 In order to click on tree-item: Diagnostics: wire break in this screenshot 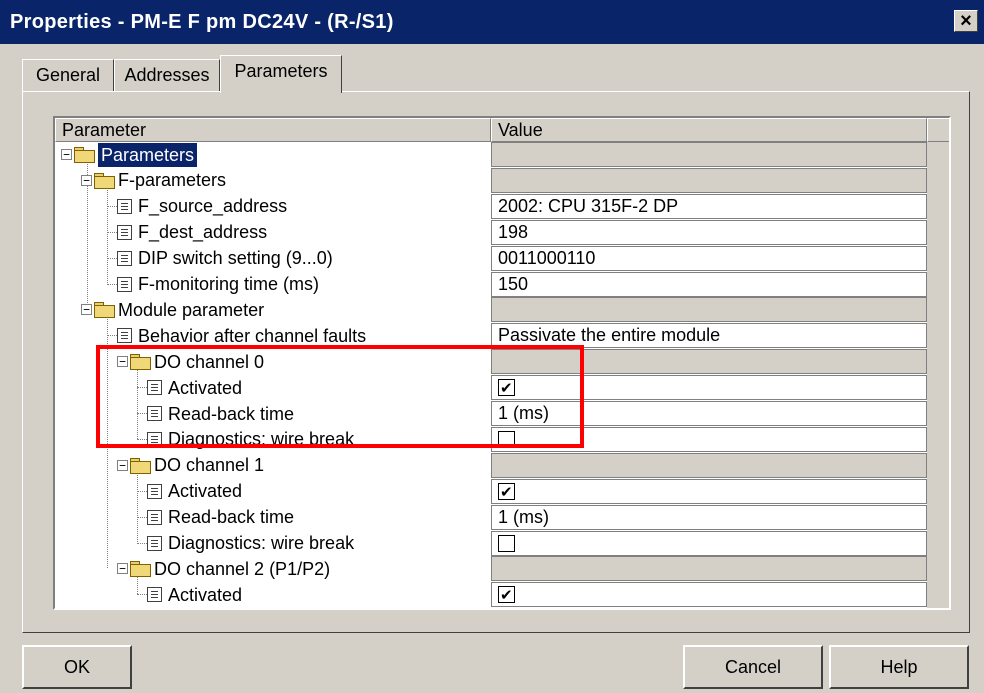, I will do `click(250, 439)`.